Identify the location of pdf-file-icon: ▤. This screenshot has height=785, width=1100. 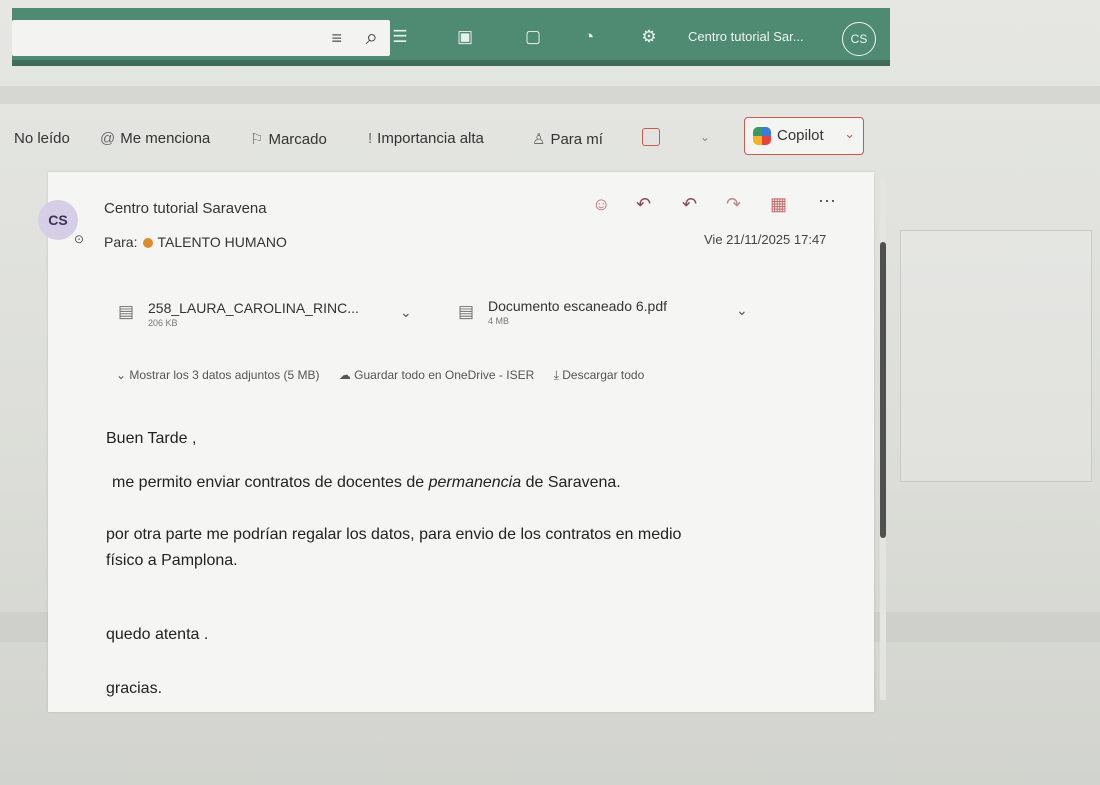
(466, 311).